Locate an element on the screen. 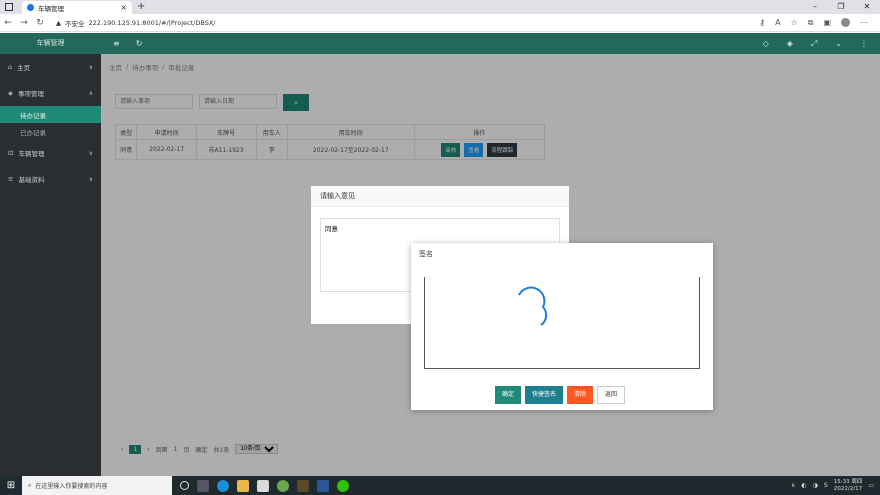 The height and width of the screenshot is (495, 880). more-icon: ⋮ is located at coordinates (864, 44).